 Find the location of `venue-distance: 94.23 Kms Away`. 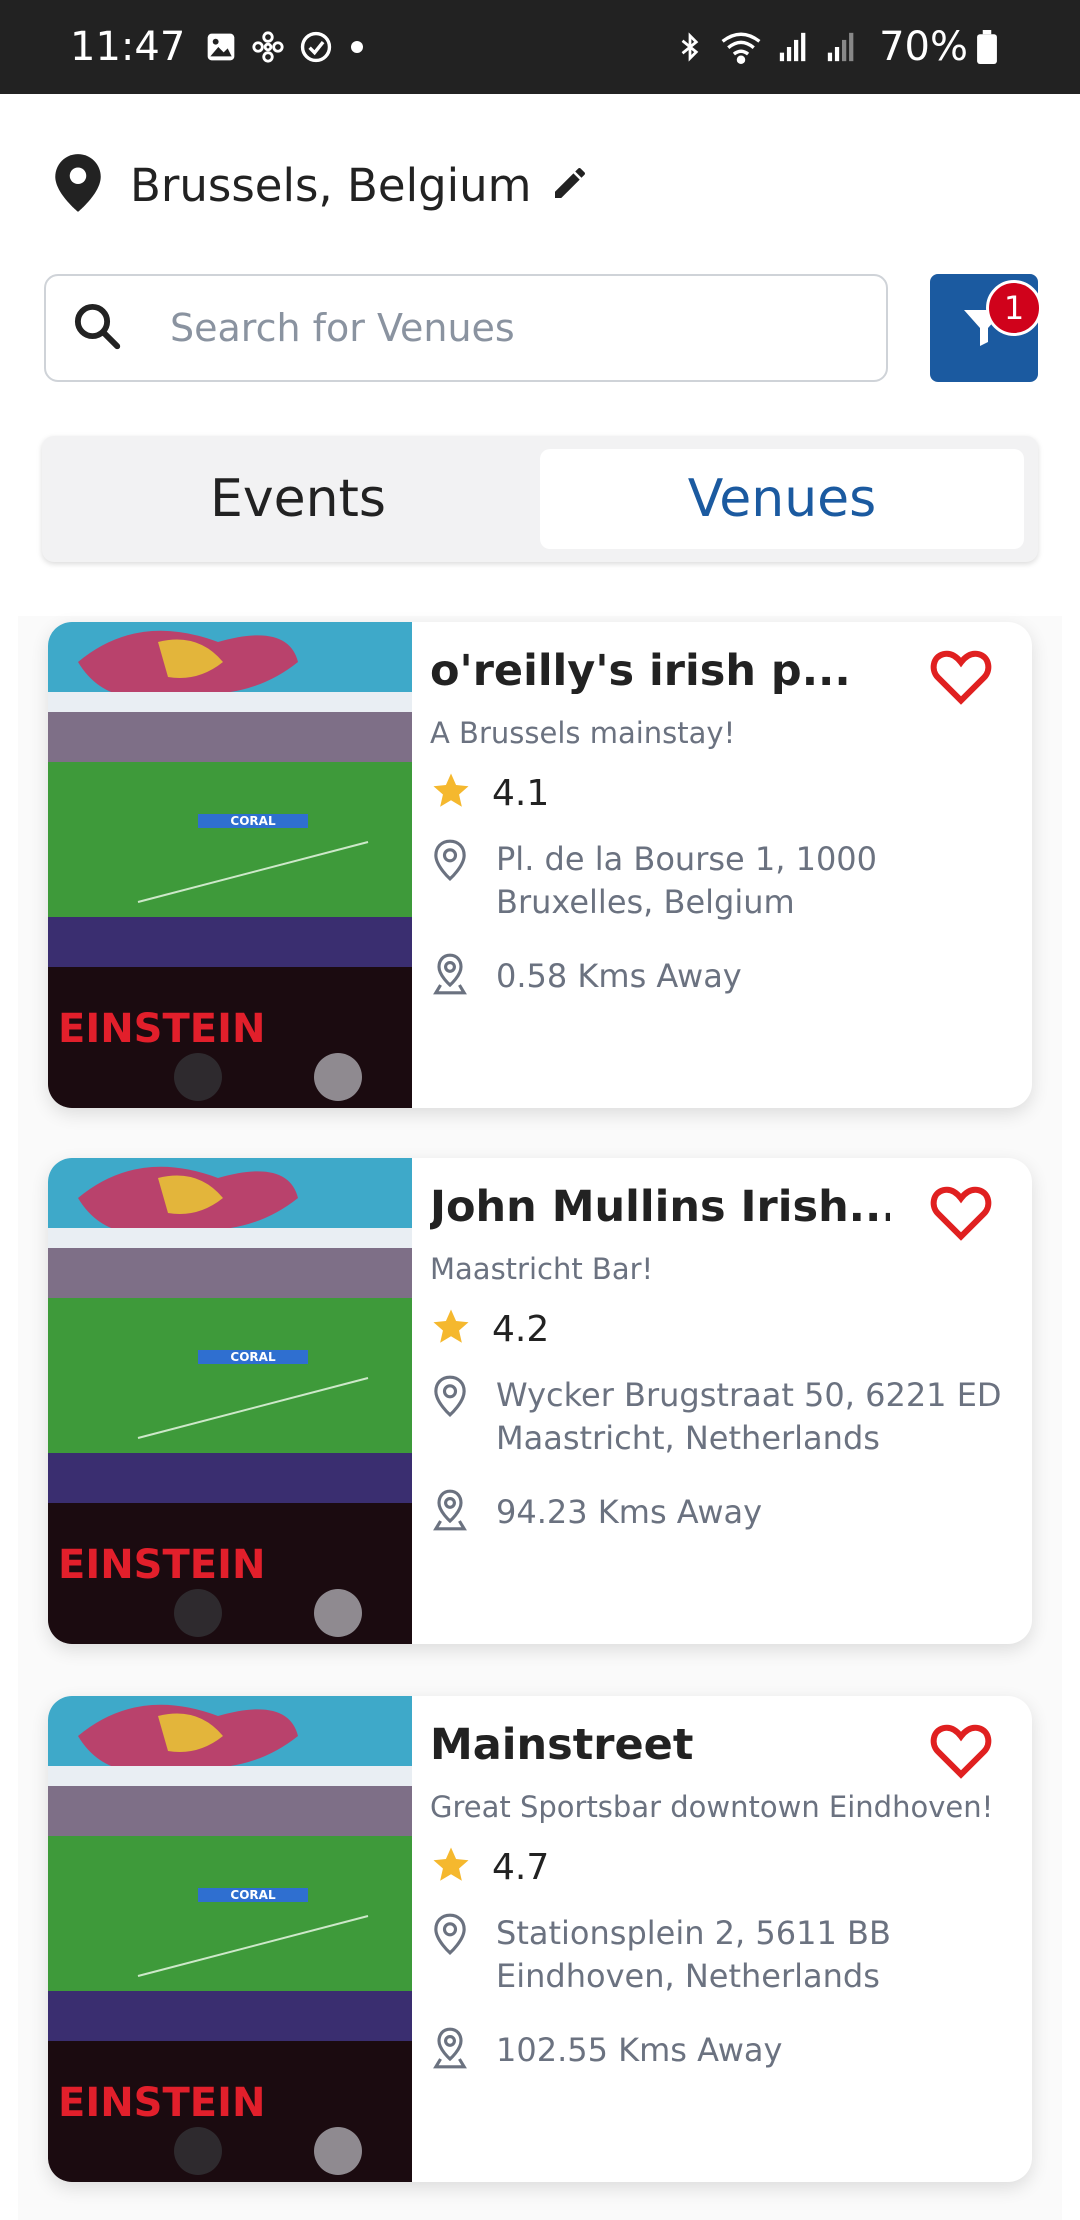

venue-distance: 94.23 Kms Away is located at coordinates (629, 1512).